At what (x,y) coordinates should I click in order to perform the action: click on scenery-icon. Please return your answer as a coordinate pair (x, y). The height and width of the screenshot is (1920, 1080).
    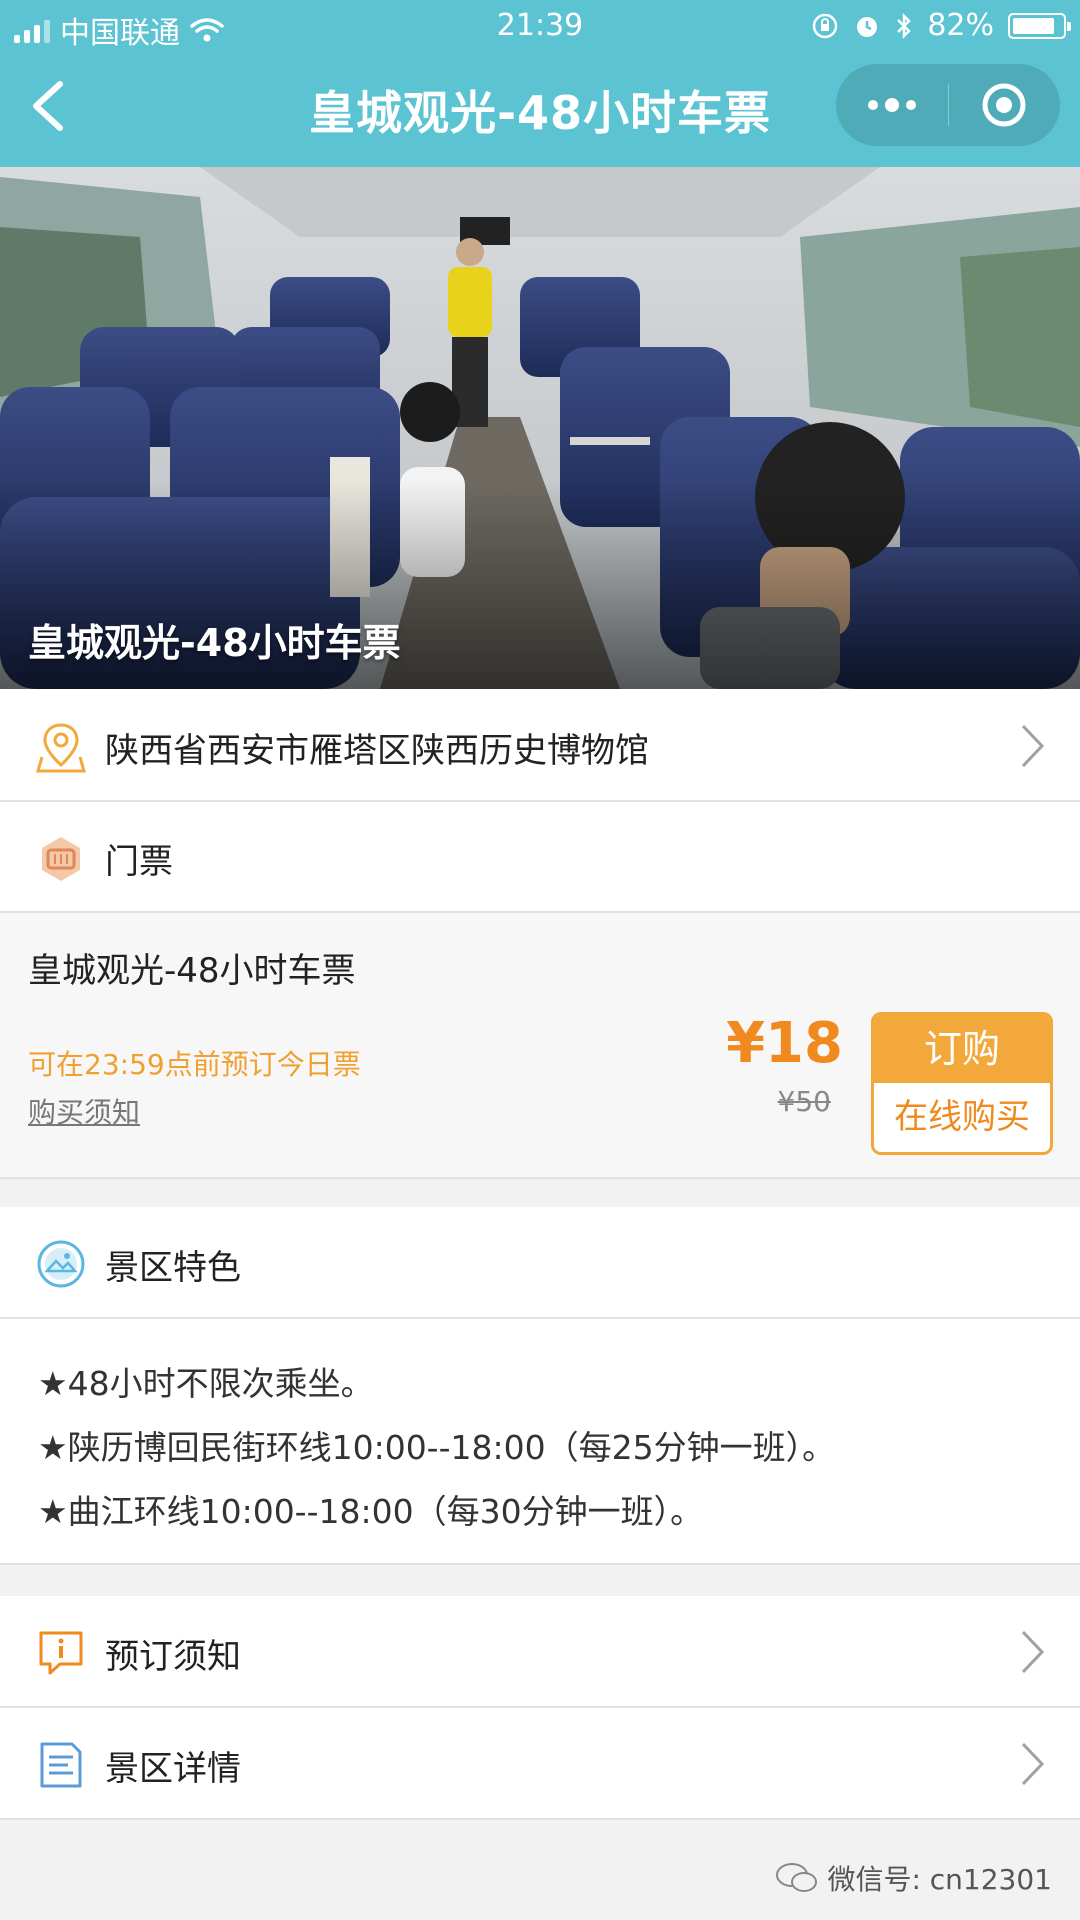
    Looking at the image, I should click on (61, 1264).